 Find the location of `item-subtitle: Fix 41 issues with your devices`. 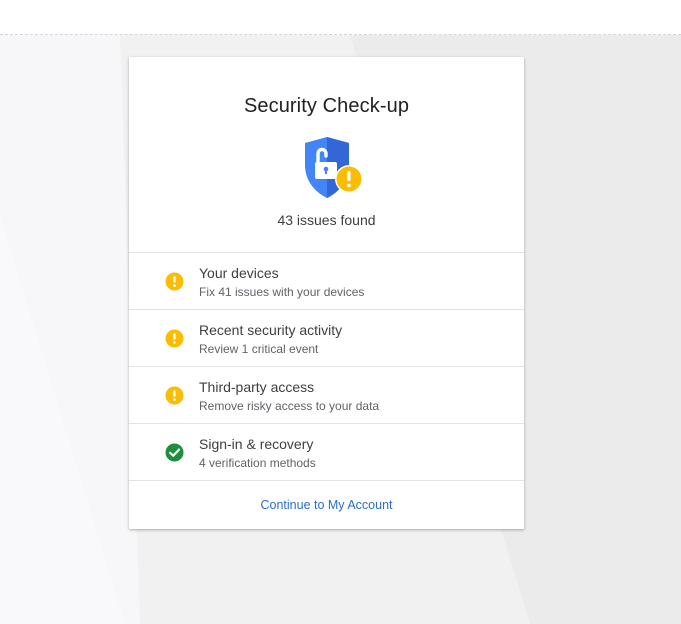

item-subtitle: Fix 41 issues with your devices is located at coordinates (282, 292).